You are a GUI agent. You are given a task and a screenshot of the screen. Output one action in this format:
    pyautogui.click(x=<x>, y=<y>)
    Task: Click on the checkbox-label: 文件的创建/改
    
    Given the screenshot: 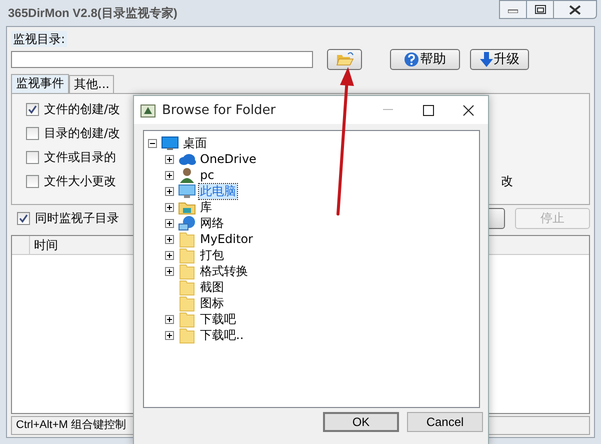 What is the action you would take?
    pyautogui.click(x=82, y=109)
    